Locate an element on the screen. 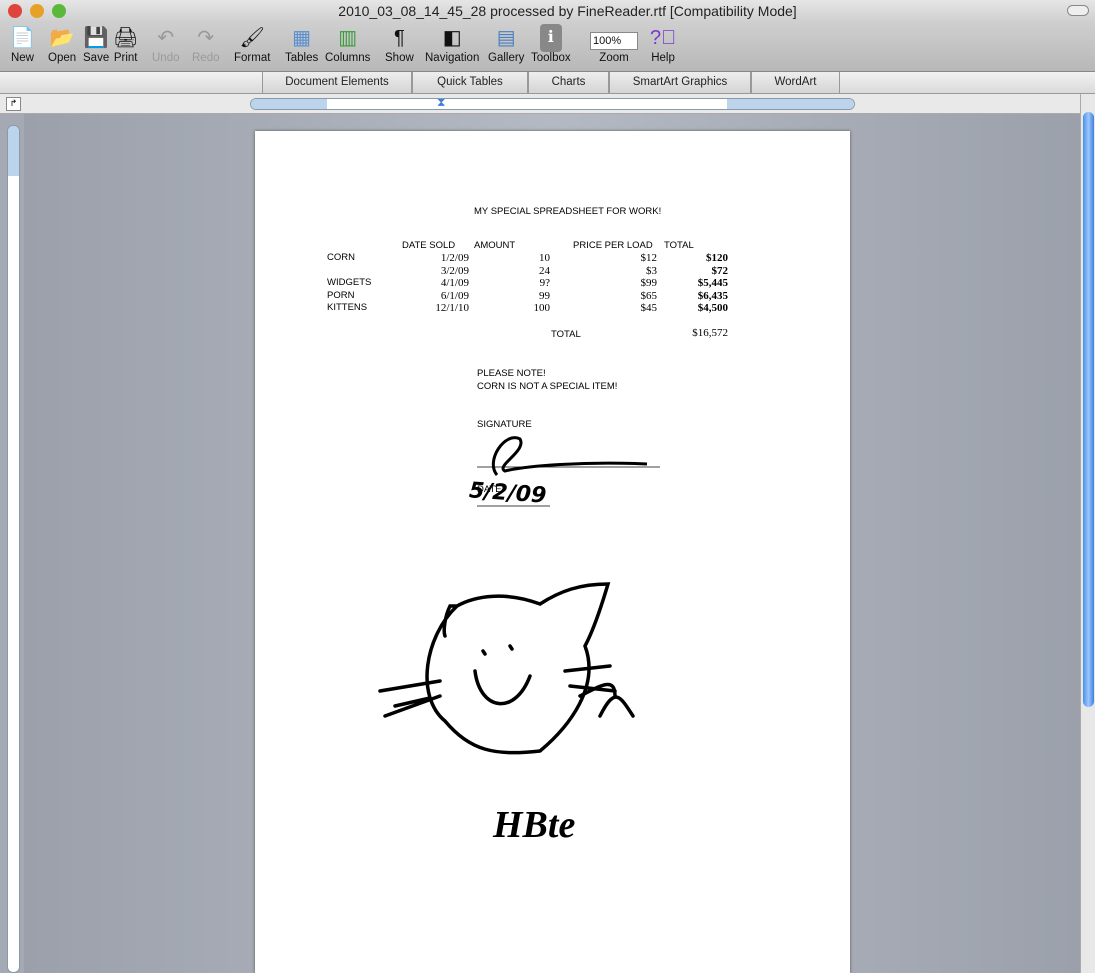  help-question-icon: ?⃝ is located at coordinates (663, 38).